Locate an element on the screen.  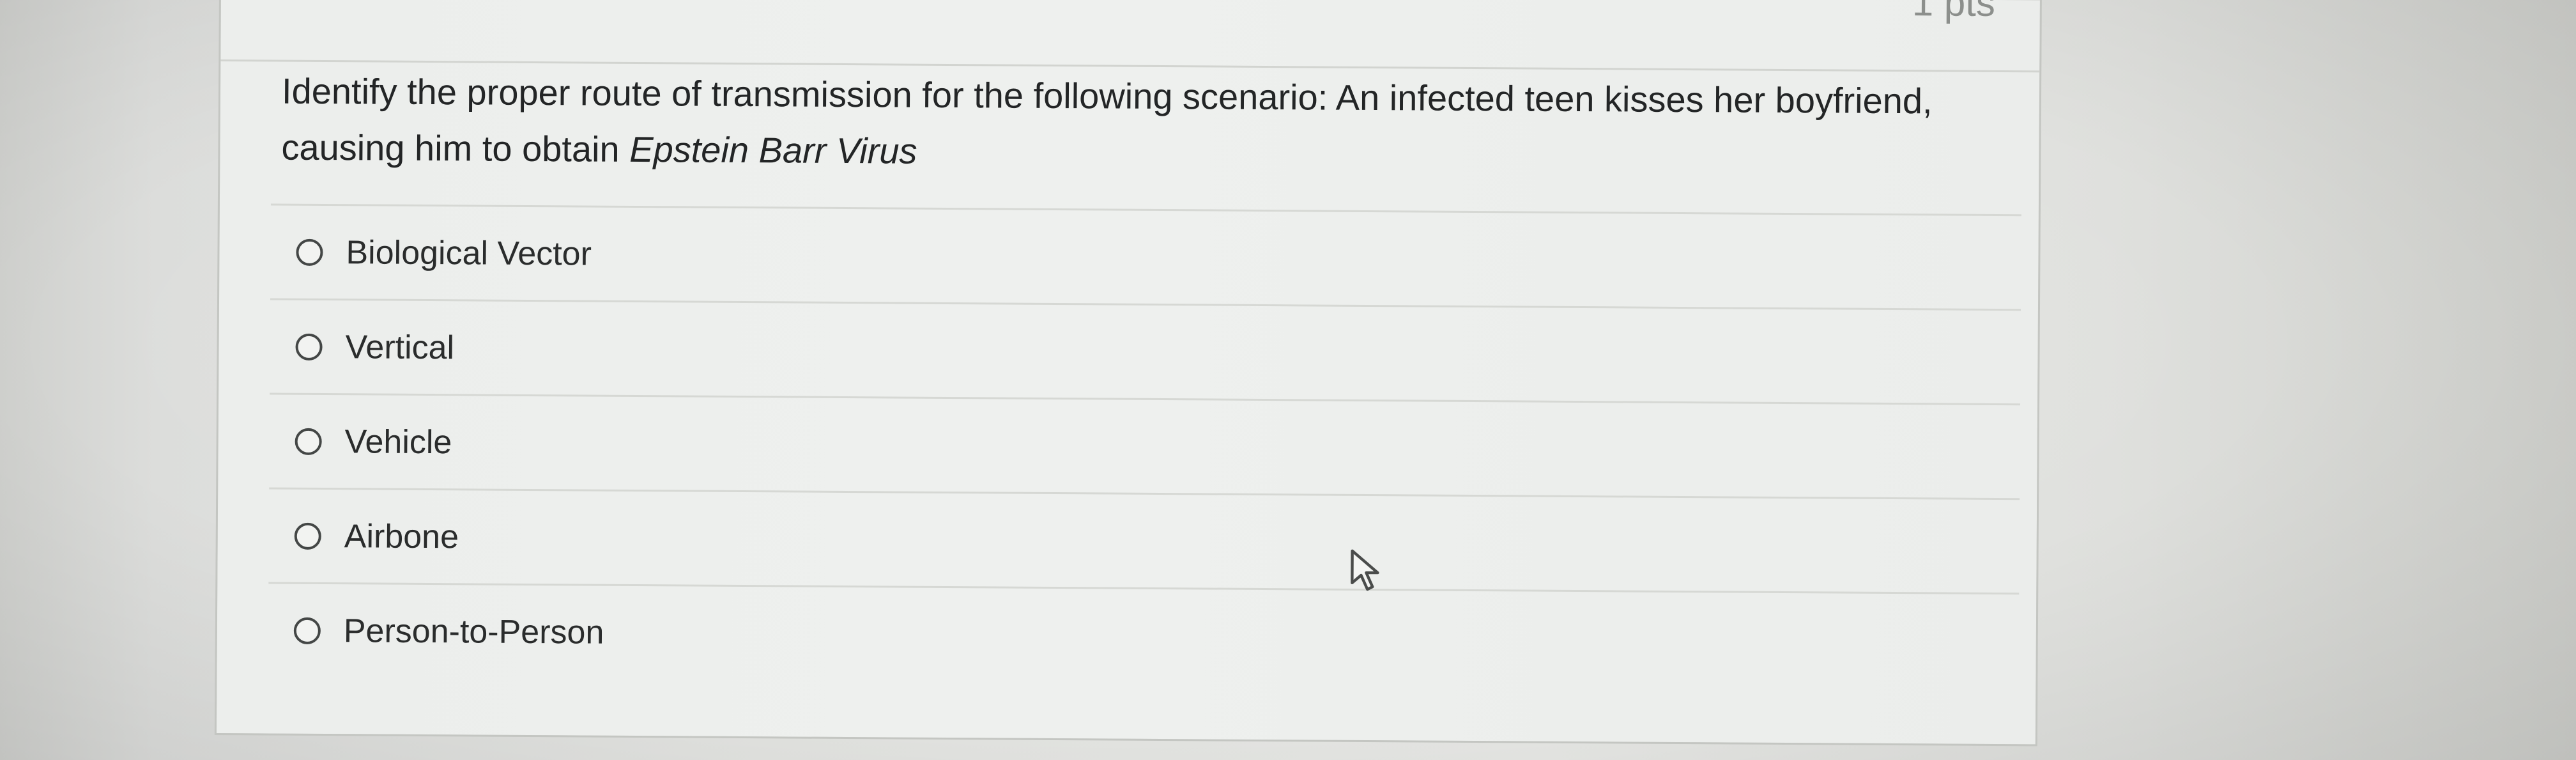
answer-option-vehicle: Vehicle is located at coordinates (1145, 445).